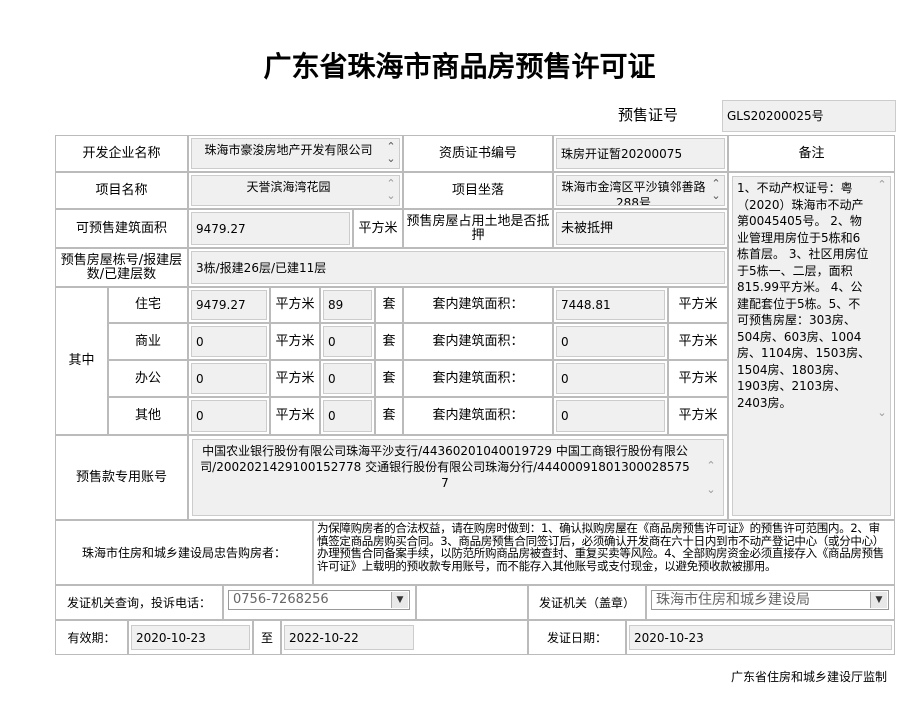  I want to click on project-field: 天誉滨海湾花园 ⌃ ⌄, so click(295, 190).